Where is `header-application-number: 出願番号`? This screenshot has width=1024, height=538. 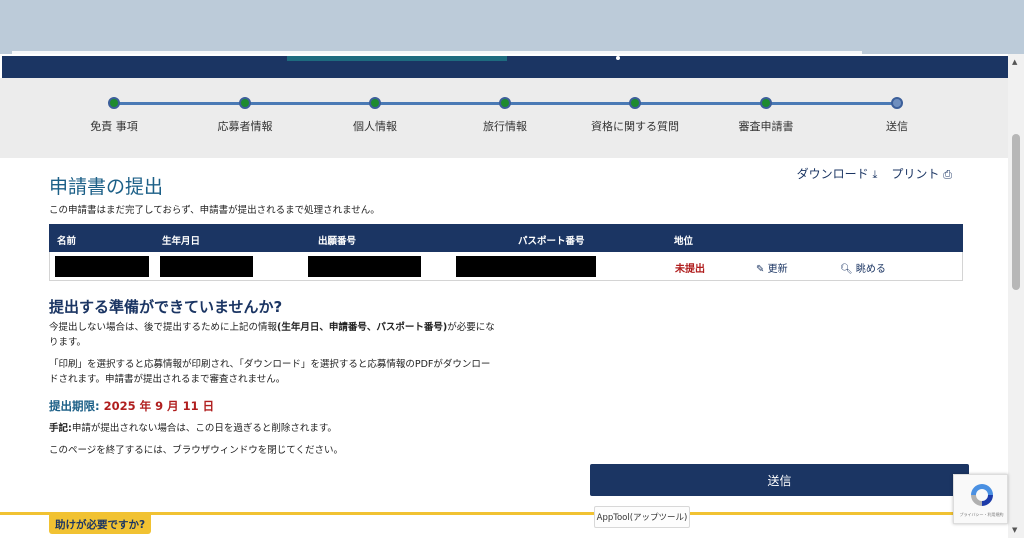 header-application-number: 出願番号 is located at coordinates (337, 241).